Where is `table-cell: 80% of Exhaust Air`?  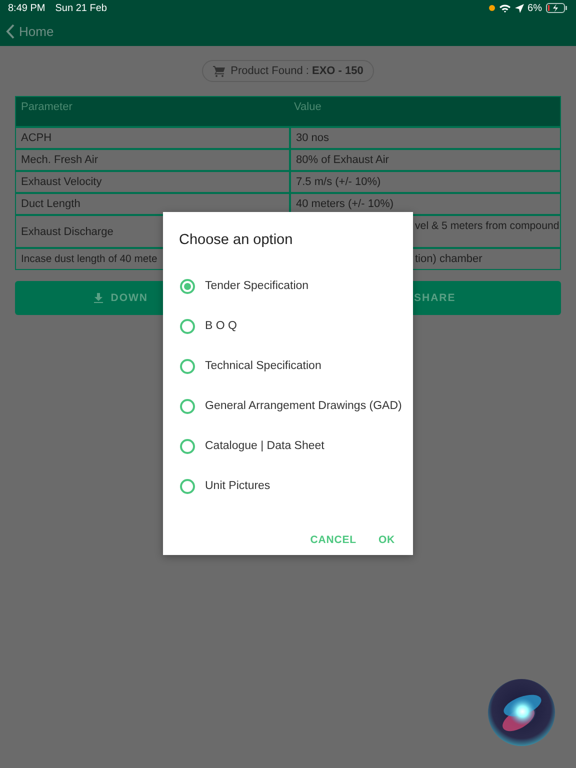
table-cell: 80% of Exhaust Air is located at coordinates (342, 160).